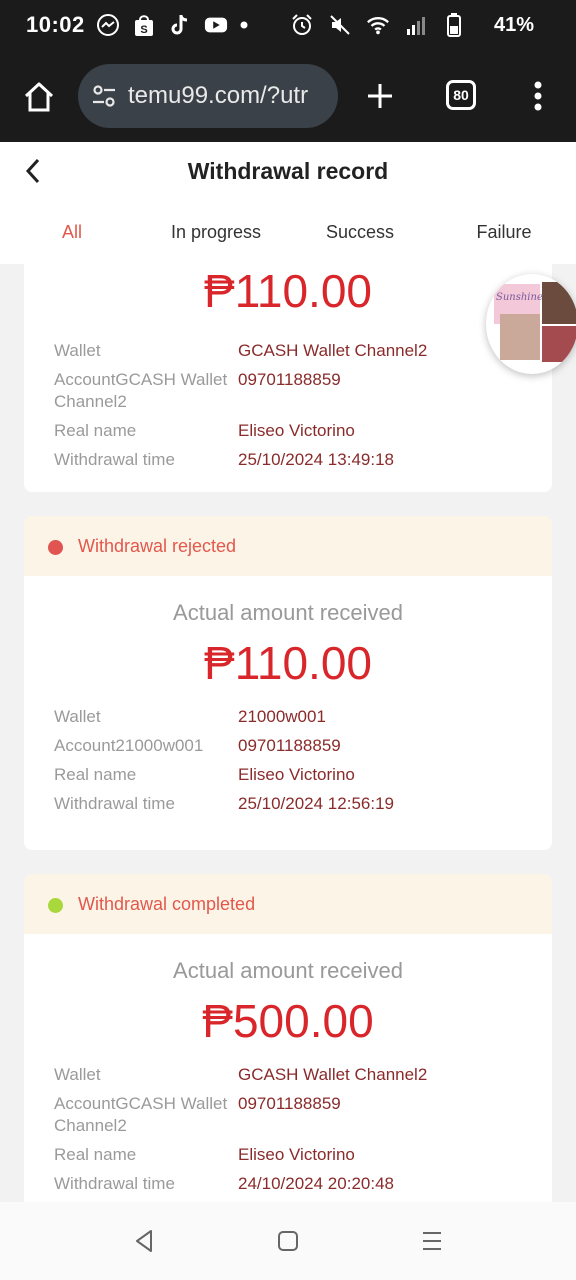  Describe the element at coordinates (504, 232) in the screenshot. I see `tab-failure: Failure` at that location.